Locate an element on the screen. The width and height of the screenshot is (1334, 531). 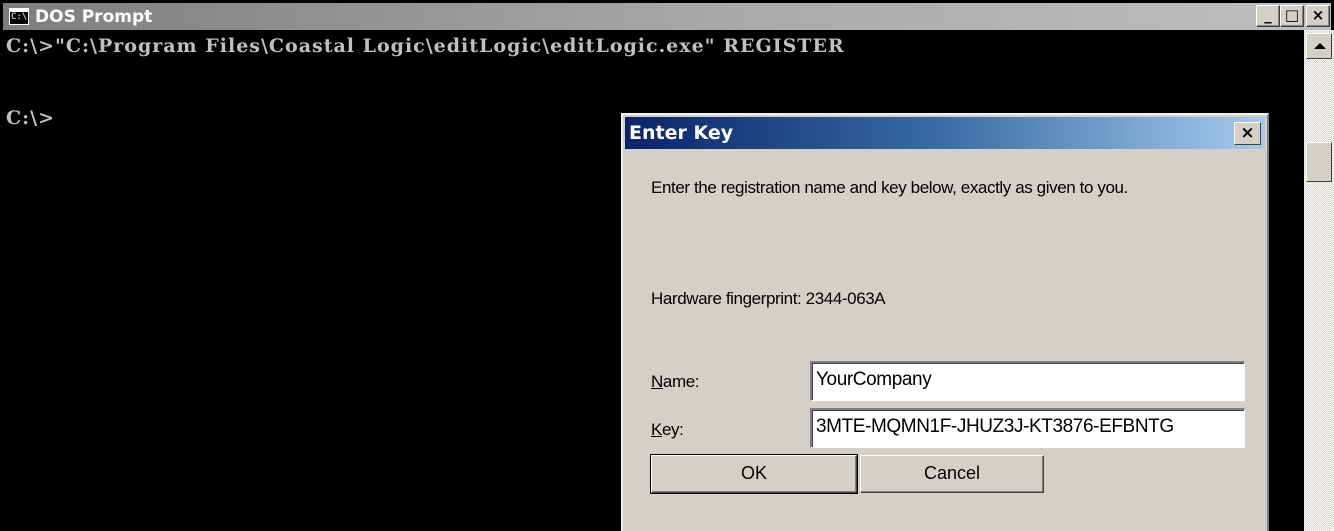
dialog-close-button: × is located at coordinates (1247, 133).